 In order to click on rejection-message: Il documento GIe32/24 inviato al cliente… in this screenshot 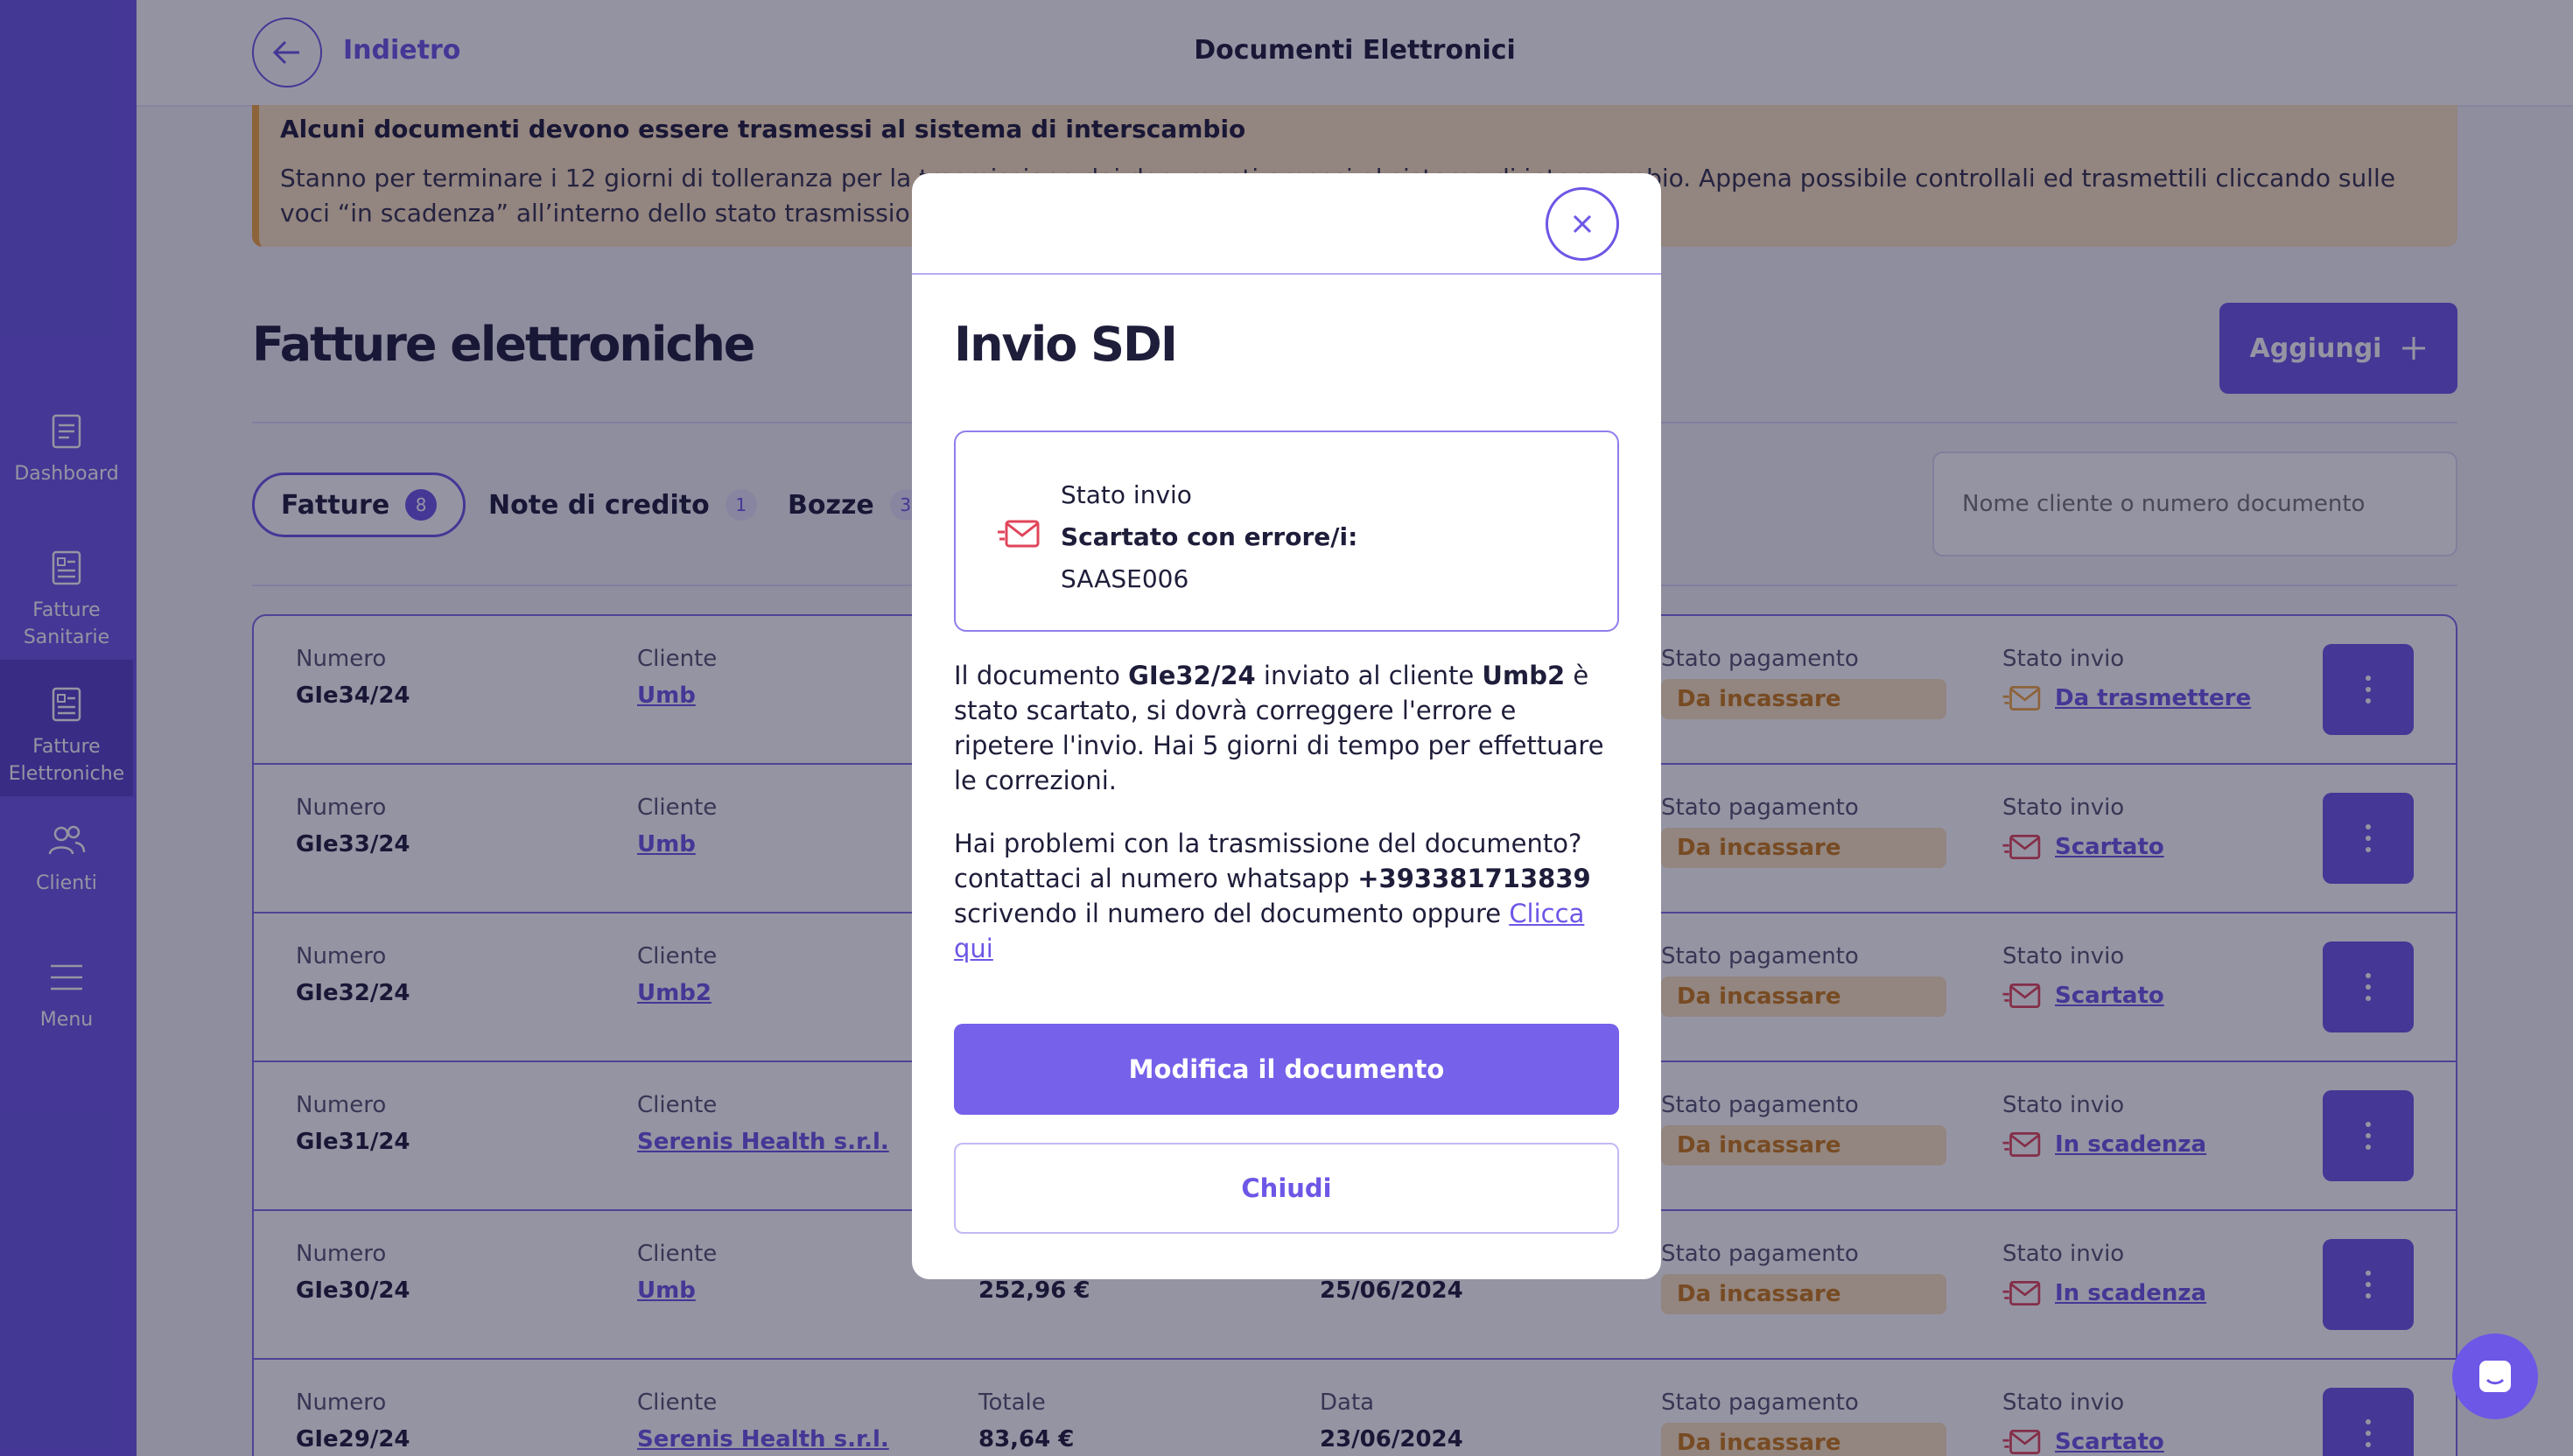, I will do `click(1286, 728)`.